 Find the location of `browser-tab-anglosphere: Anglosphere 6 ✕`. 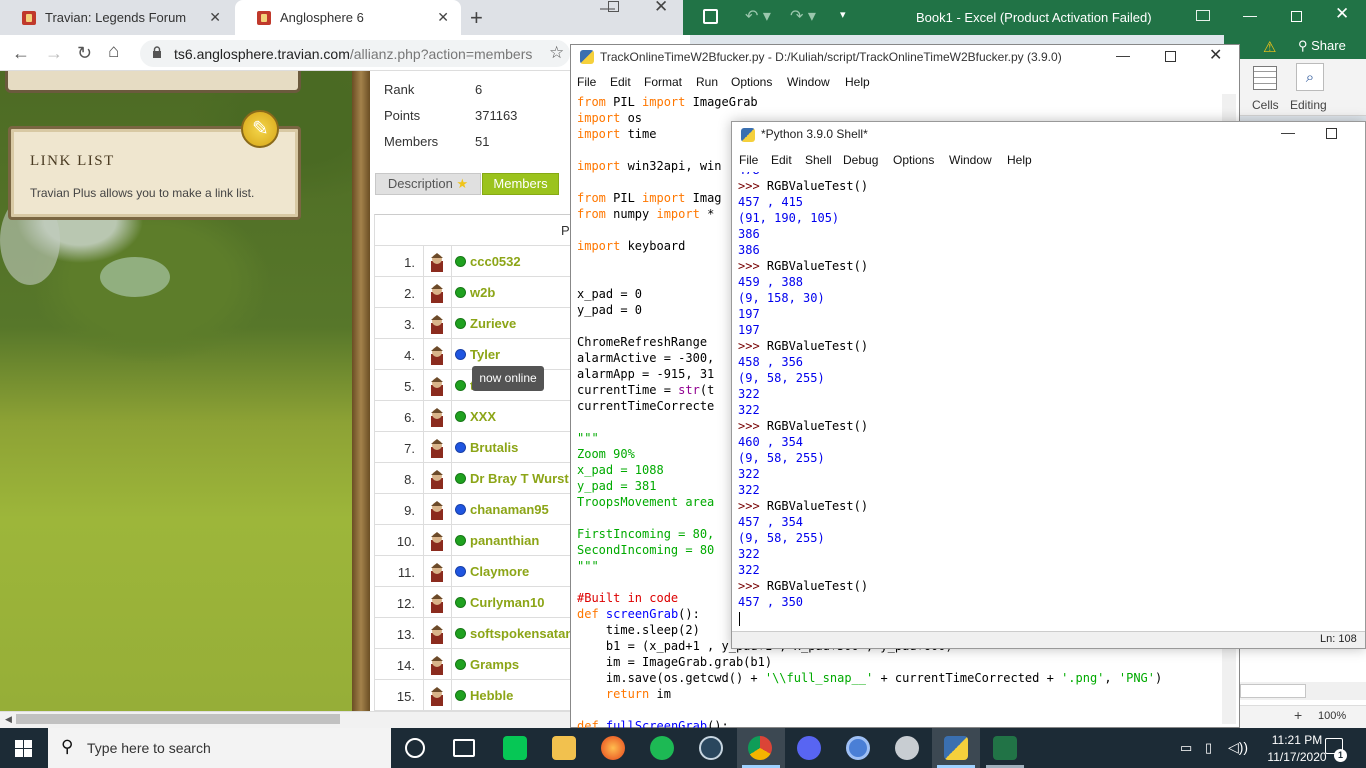

browser-tab-anglosphere: Anglosphere 6 ✕ is located at coordinates (348, 17).